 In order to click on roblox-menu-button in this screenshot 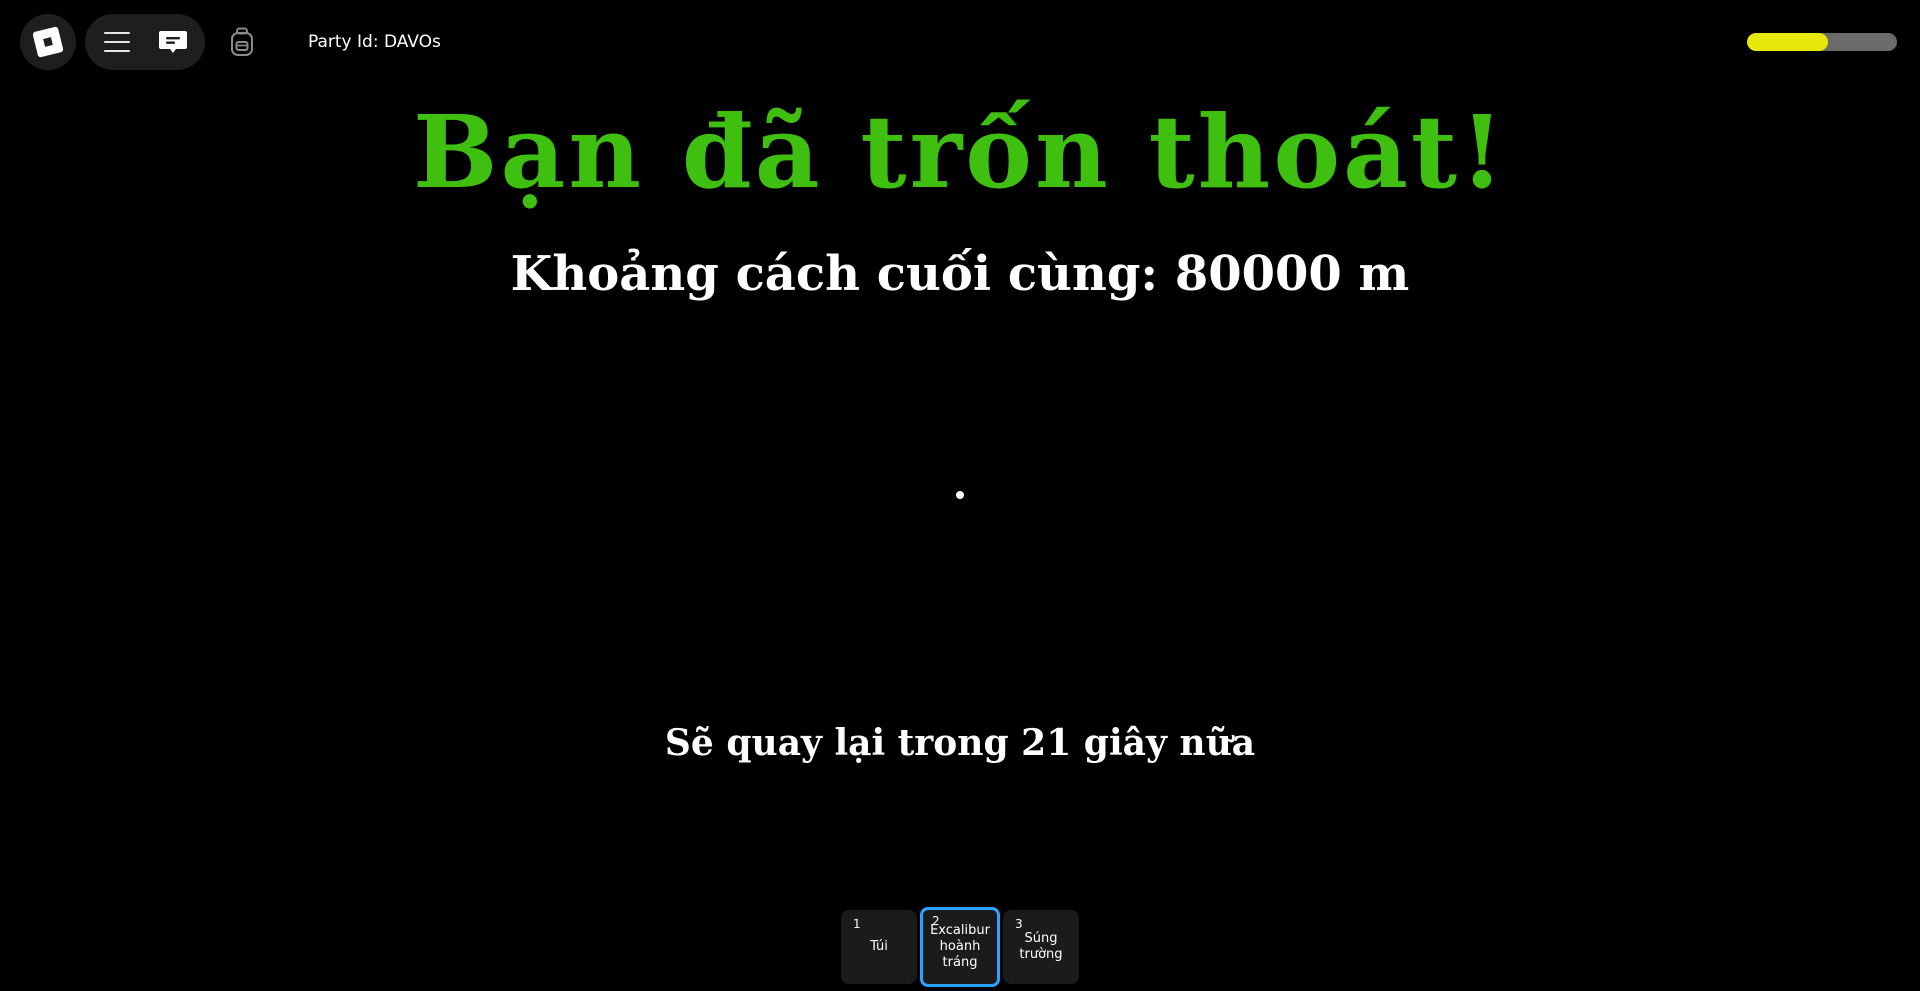, I will do `click(48, 42)`.